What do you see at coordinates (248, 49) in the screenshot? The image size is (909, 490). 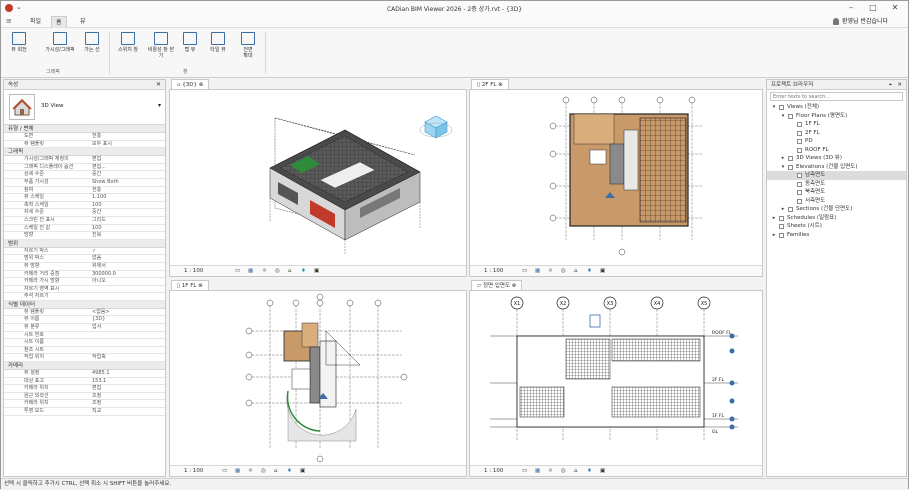 I see `zoom-all-button: 전면 확대` at bounding box center [248, 49].